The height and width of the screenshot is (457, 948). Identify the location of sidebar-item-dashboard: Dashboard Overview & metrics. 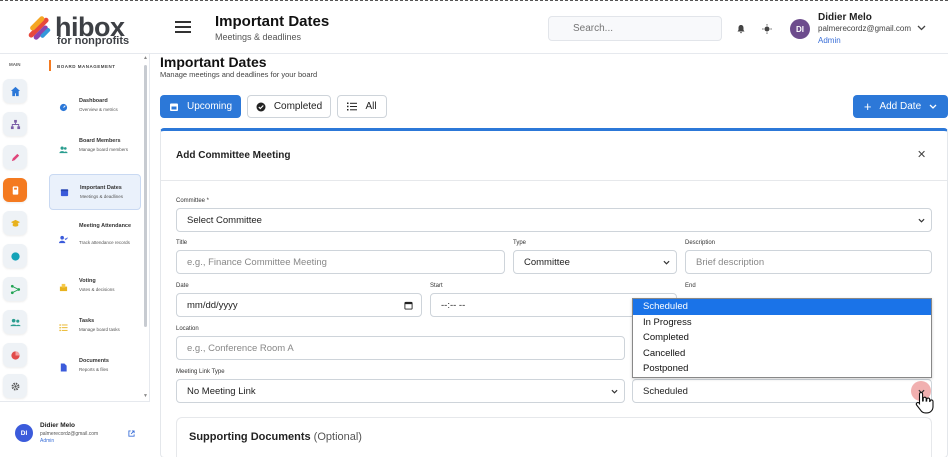
(95, 107).